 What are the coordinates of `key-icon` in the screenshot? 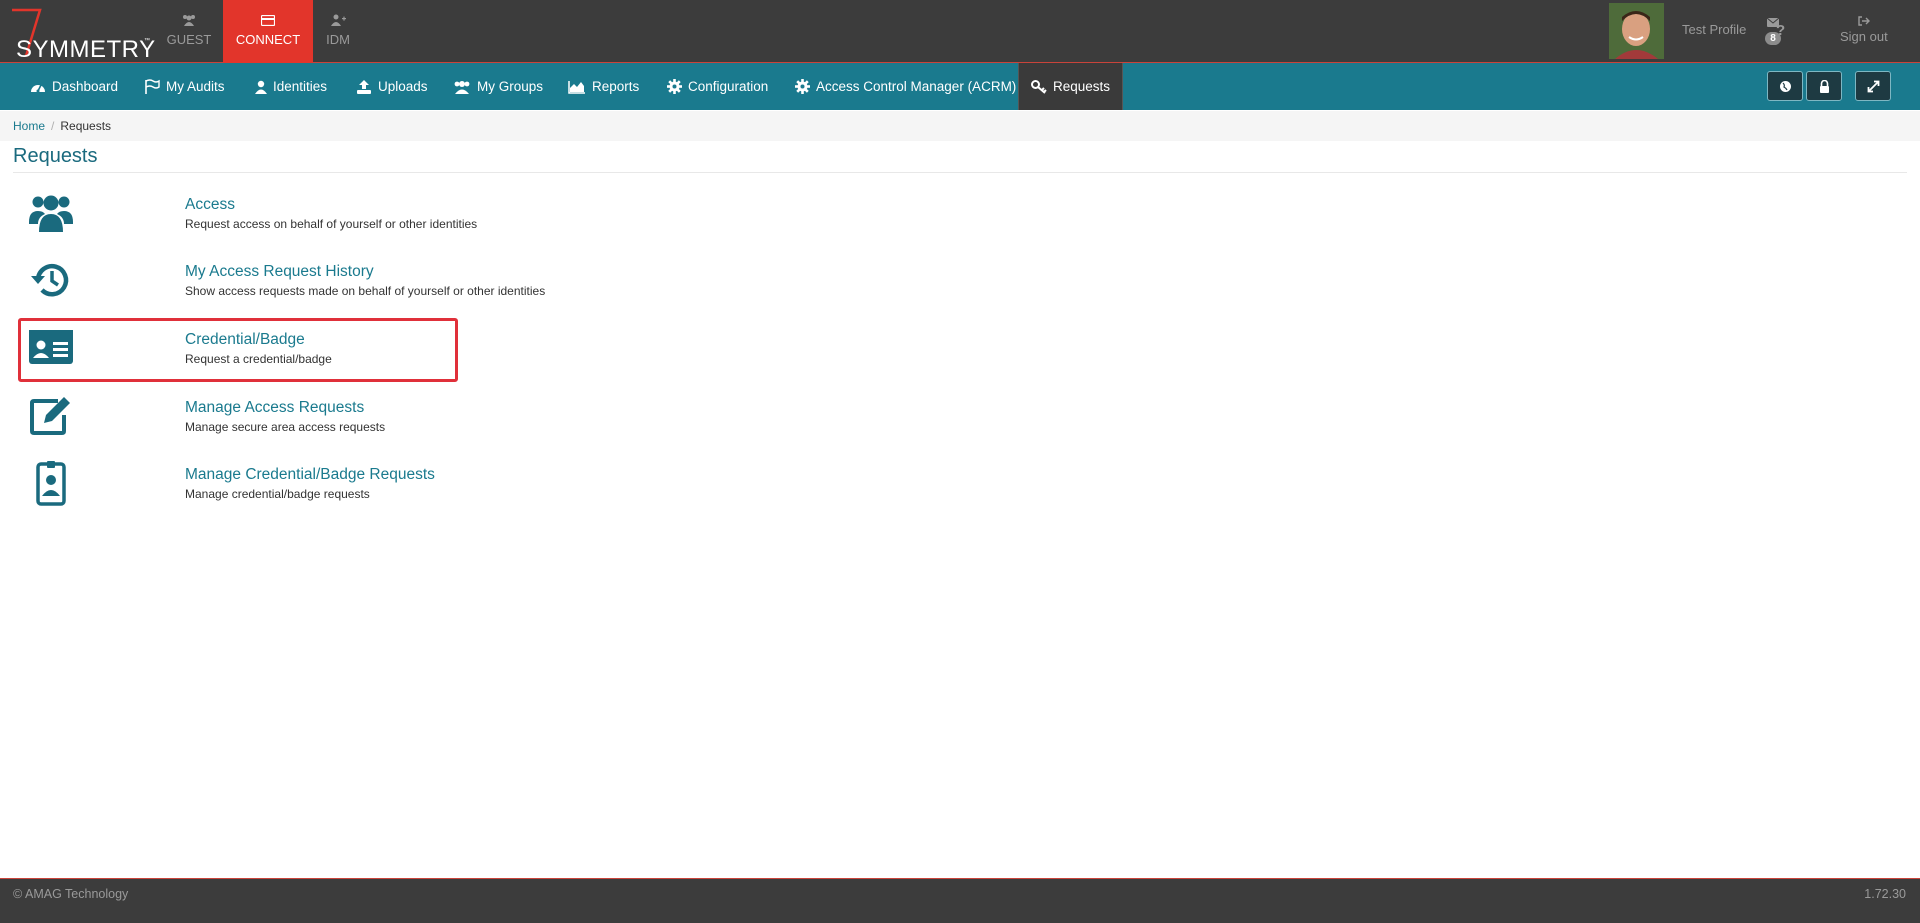 It's located at (1039, 86).